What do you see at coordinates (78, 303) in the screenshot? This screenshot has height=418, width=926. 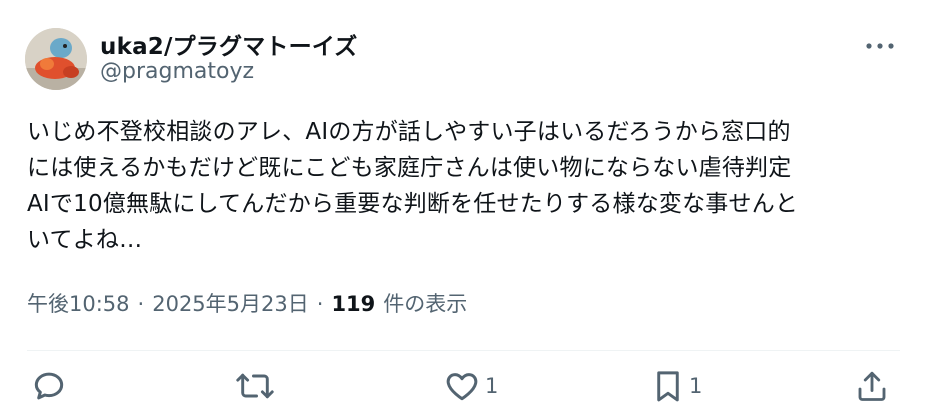 I see `tweet-time: 午後10:58` at bounding box center [78, 303].